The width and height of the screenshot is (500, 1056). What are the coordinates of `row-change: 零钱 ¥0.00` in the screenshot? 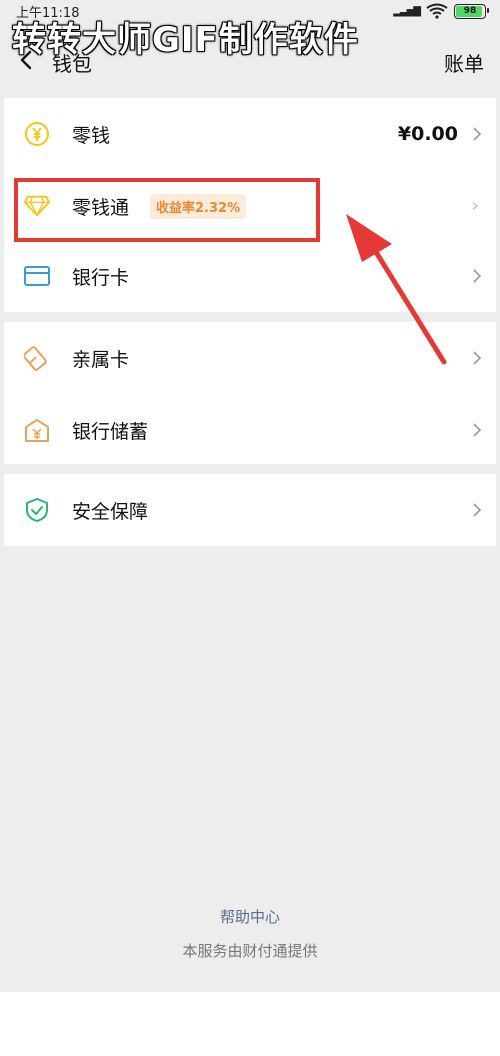 It's located at (250, 134).